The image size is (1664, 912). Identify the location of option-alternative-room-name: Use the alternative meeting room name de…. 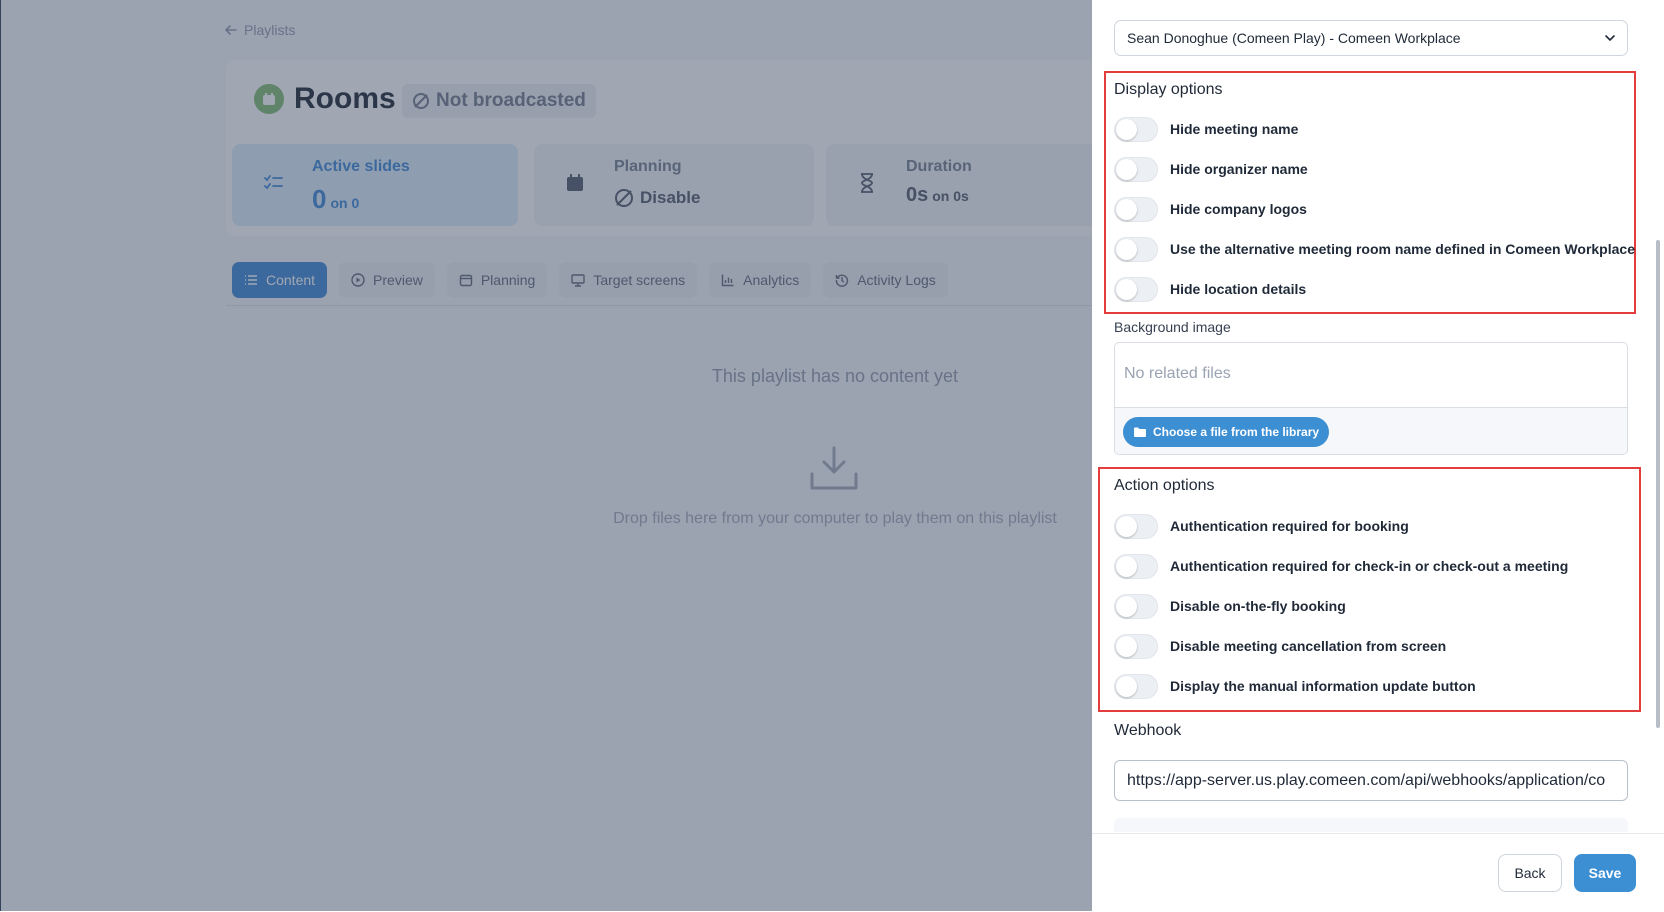
(1374, 249).